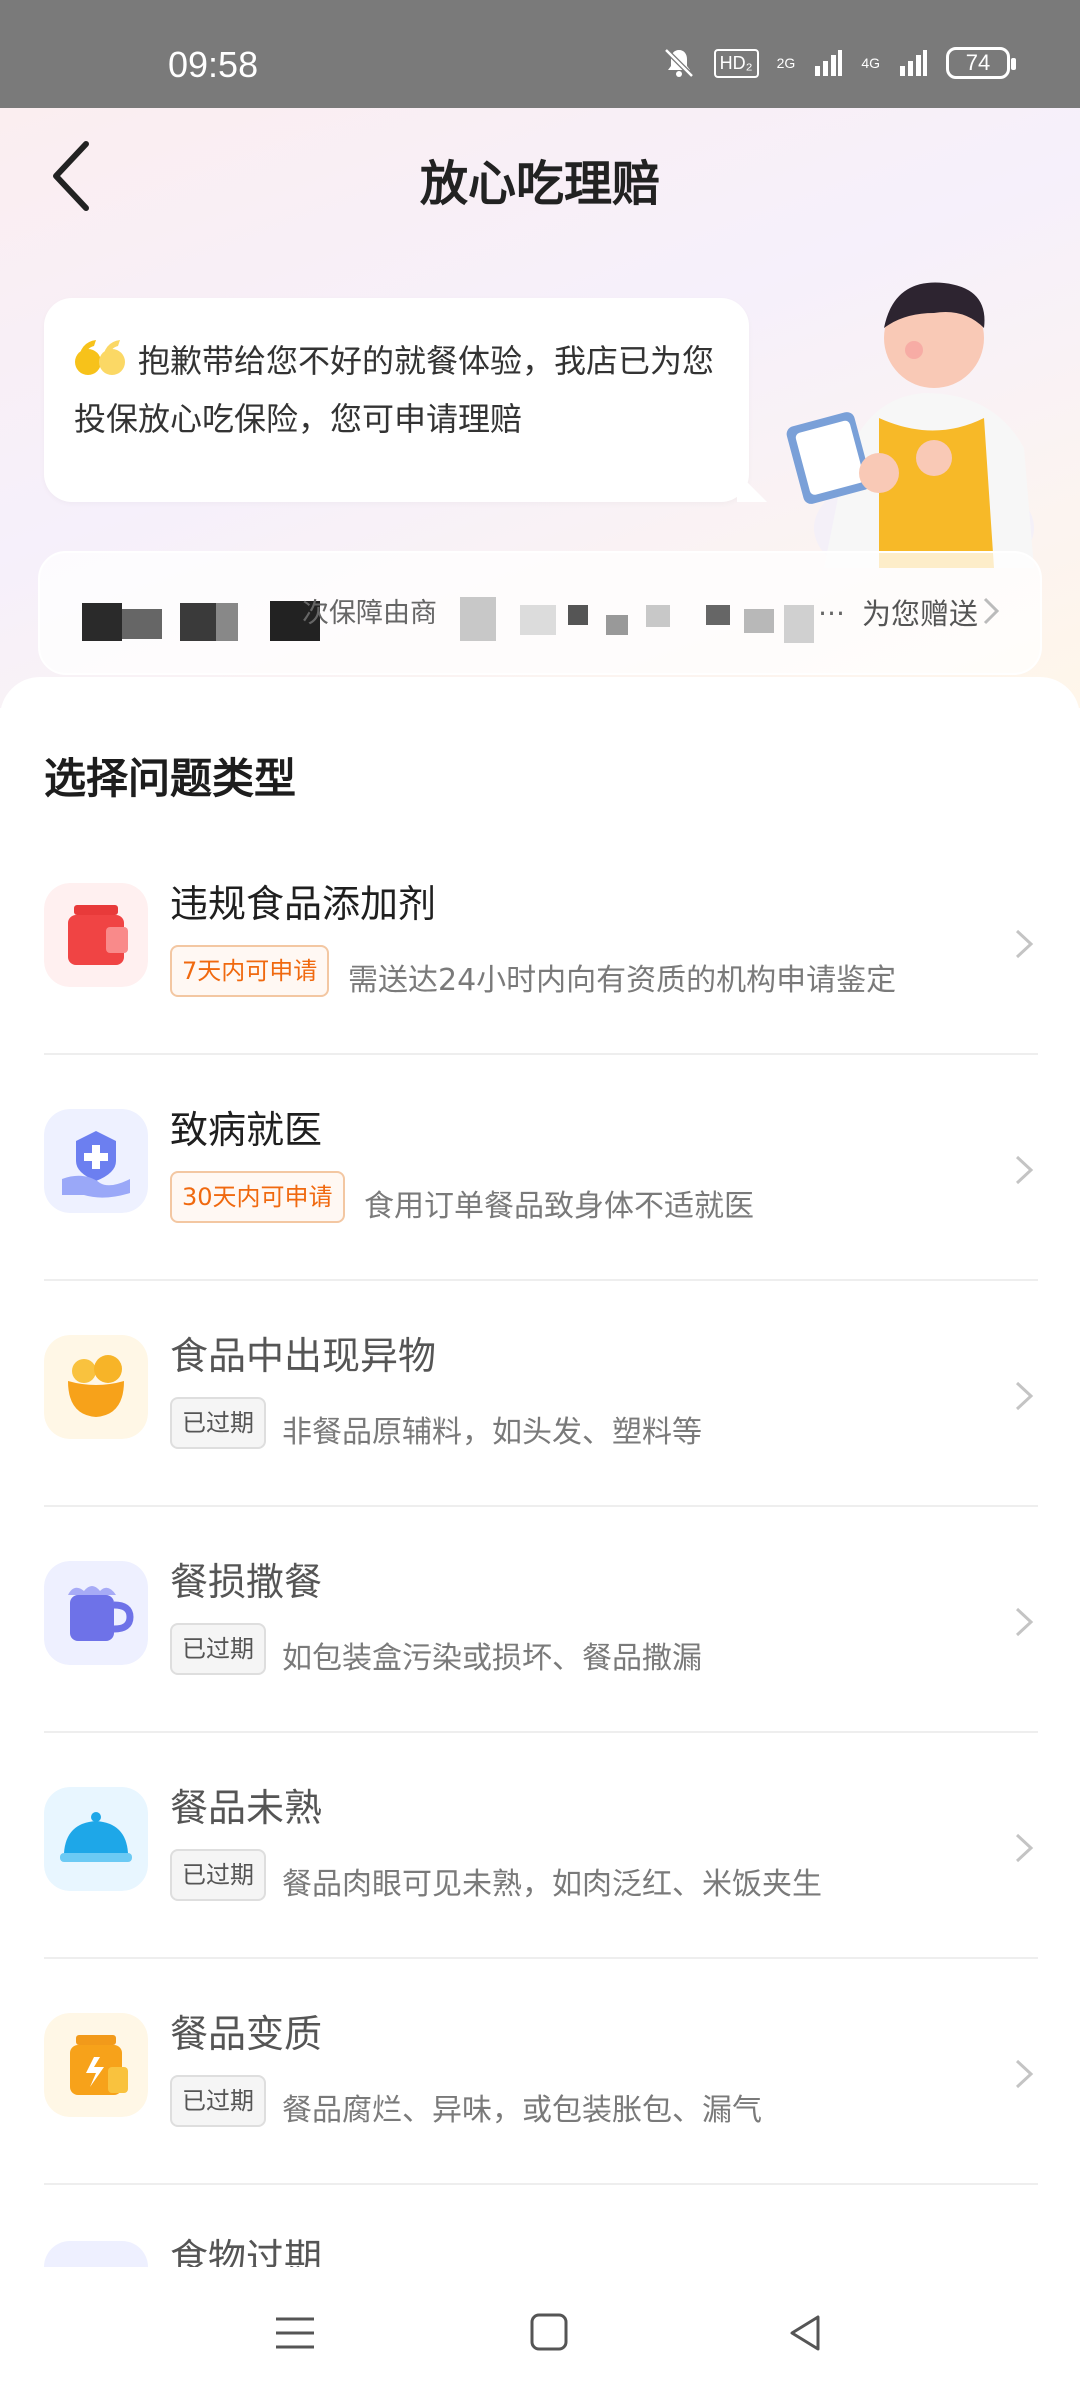 The height and width of the screenshot is (2400, 1080). What do you see at coordinates (295, 2333) in the screenshot?
I see `menu-icon` at bounding box center [295, 2333].